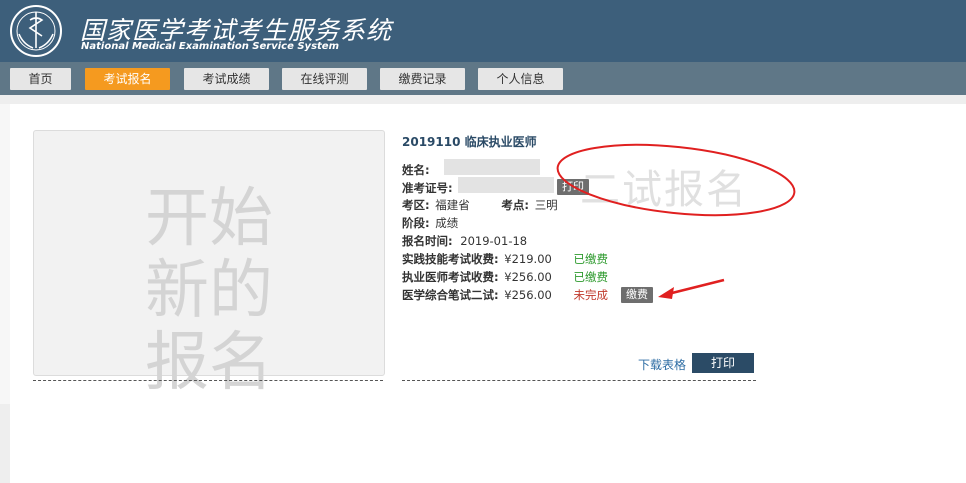 The image size is (966, 483). I want to click on region-label: 考区:, so click(416, 205).